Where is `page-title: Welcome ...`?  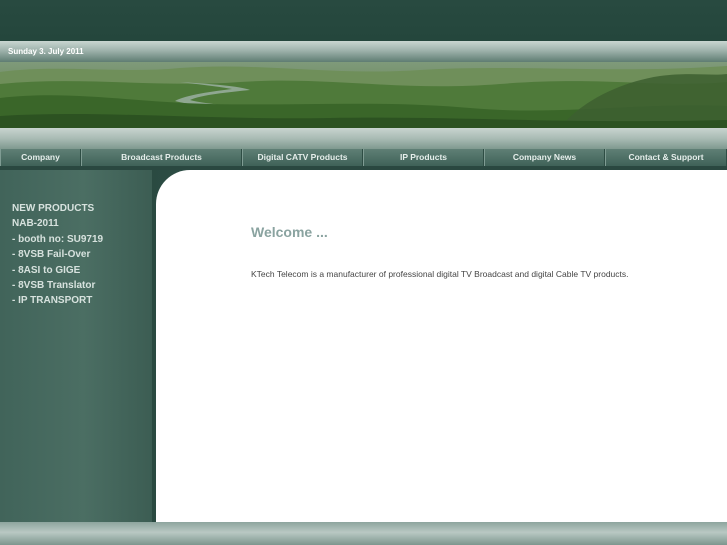 page-title: Welcome ... is located at coordinates (289, 232).